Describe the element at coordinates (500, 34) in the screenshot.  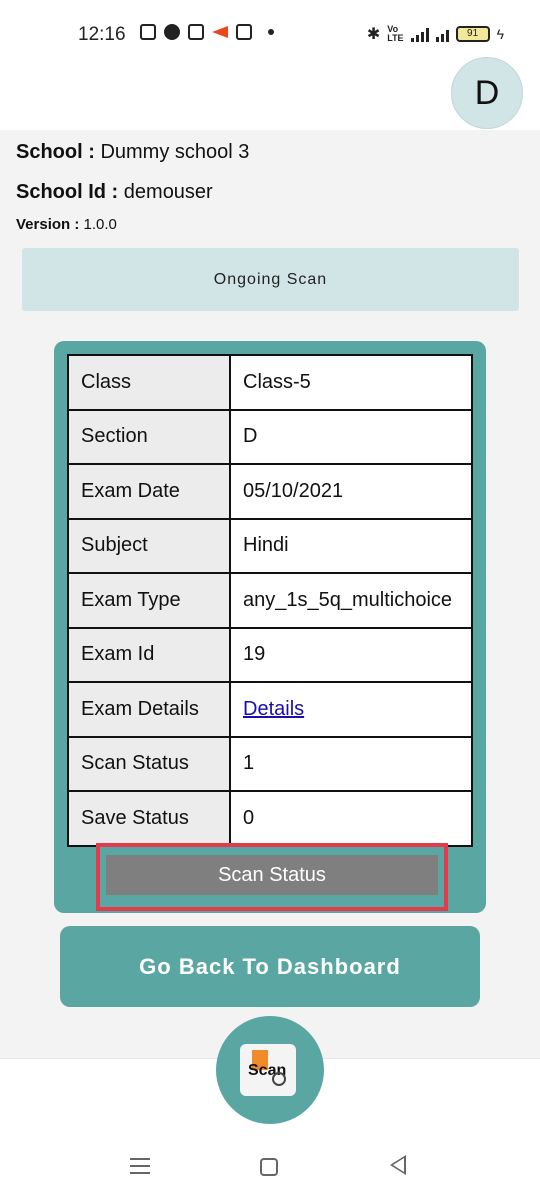
I see `charging-icon: ϟ` at that location.